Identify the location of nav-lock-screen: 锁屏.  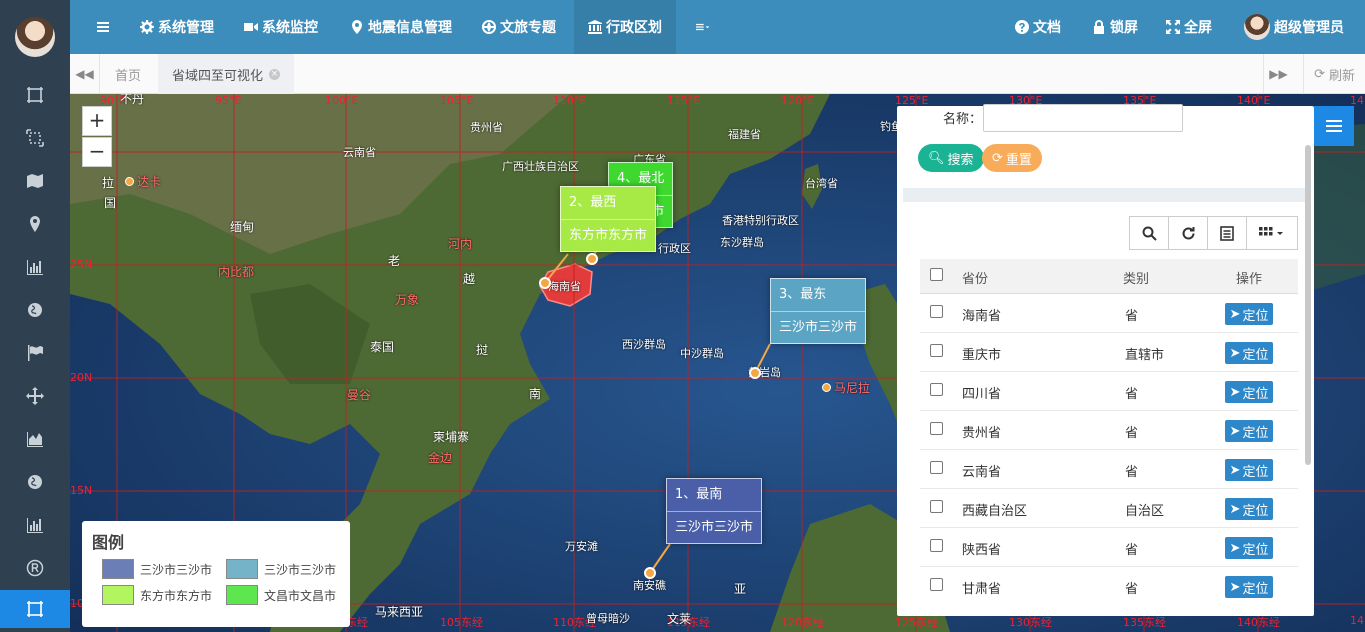
(1115, 27).